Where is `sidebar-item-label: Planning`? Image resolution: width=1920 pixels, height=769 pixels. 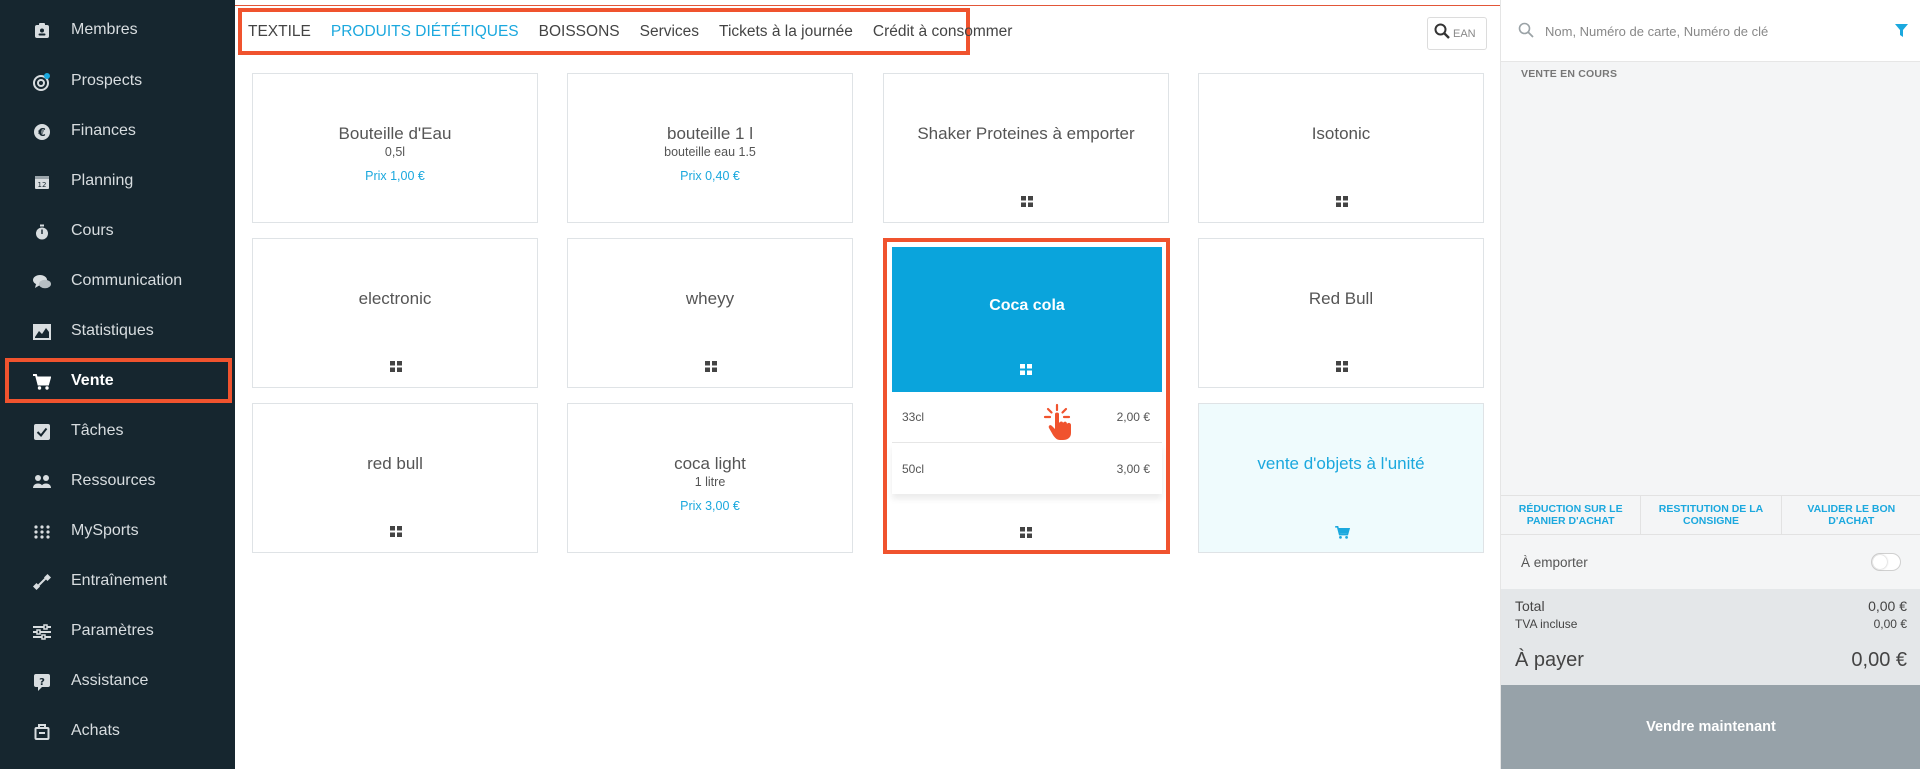
sidebar-item-label: Planning is located at coordinates (102, 180).